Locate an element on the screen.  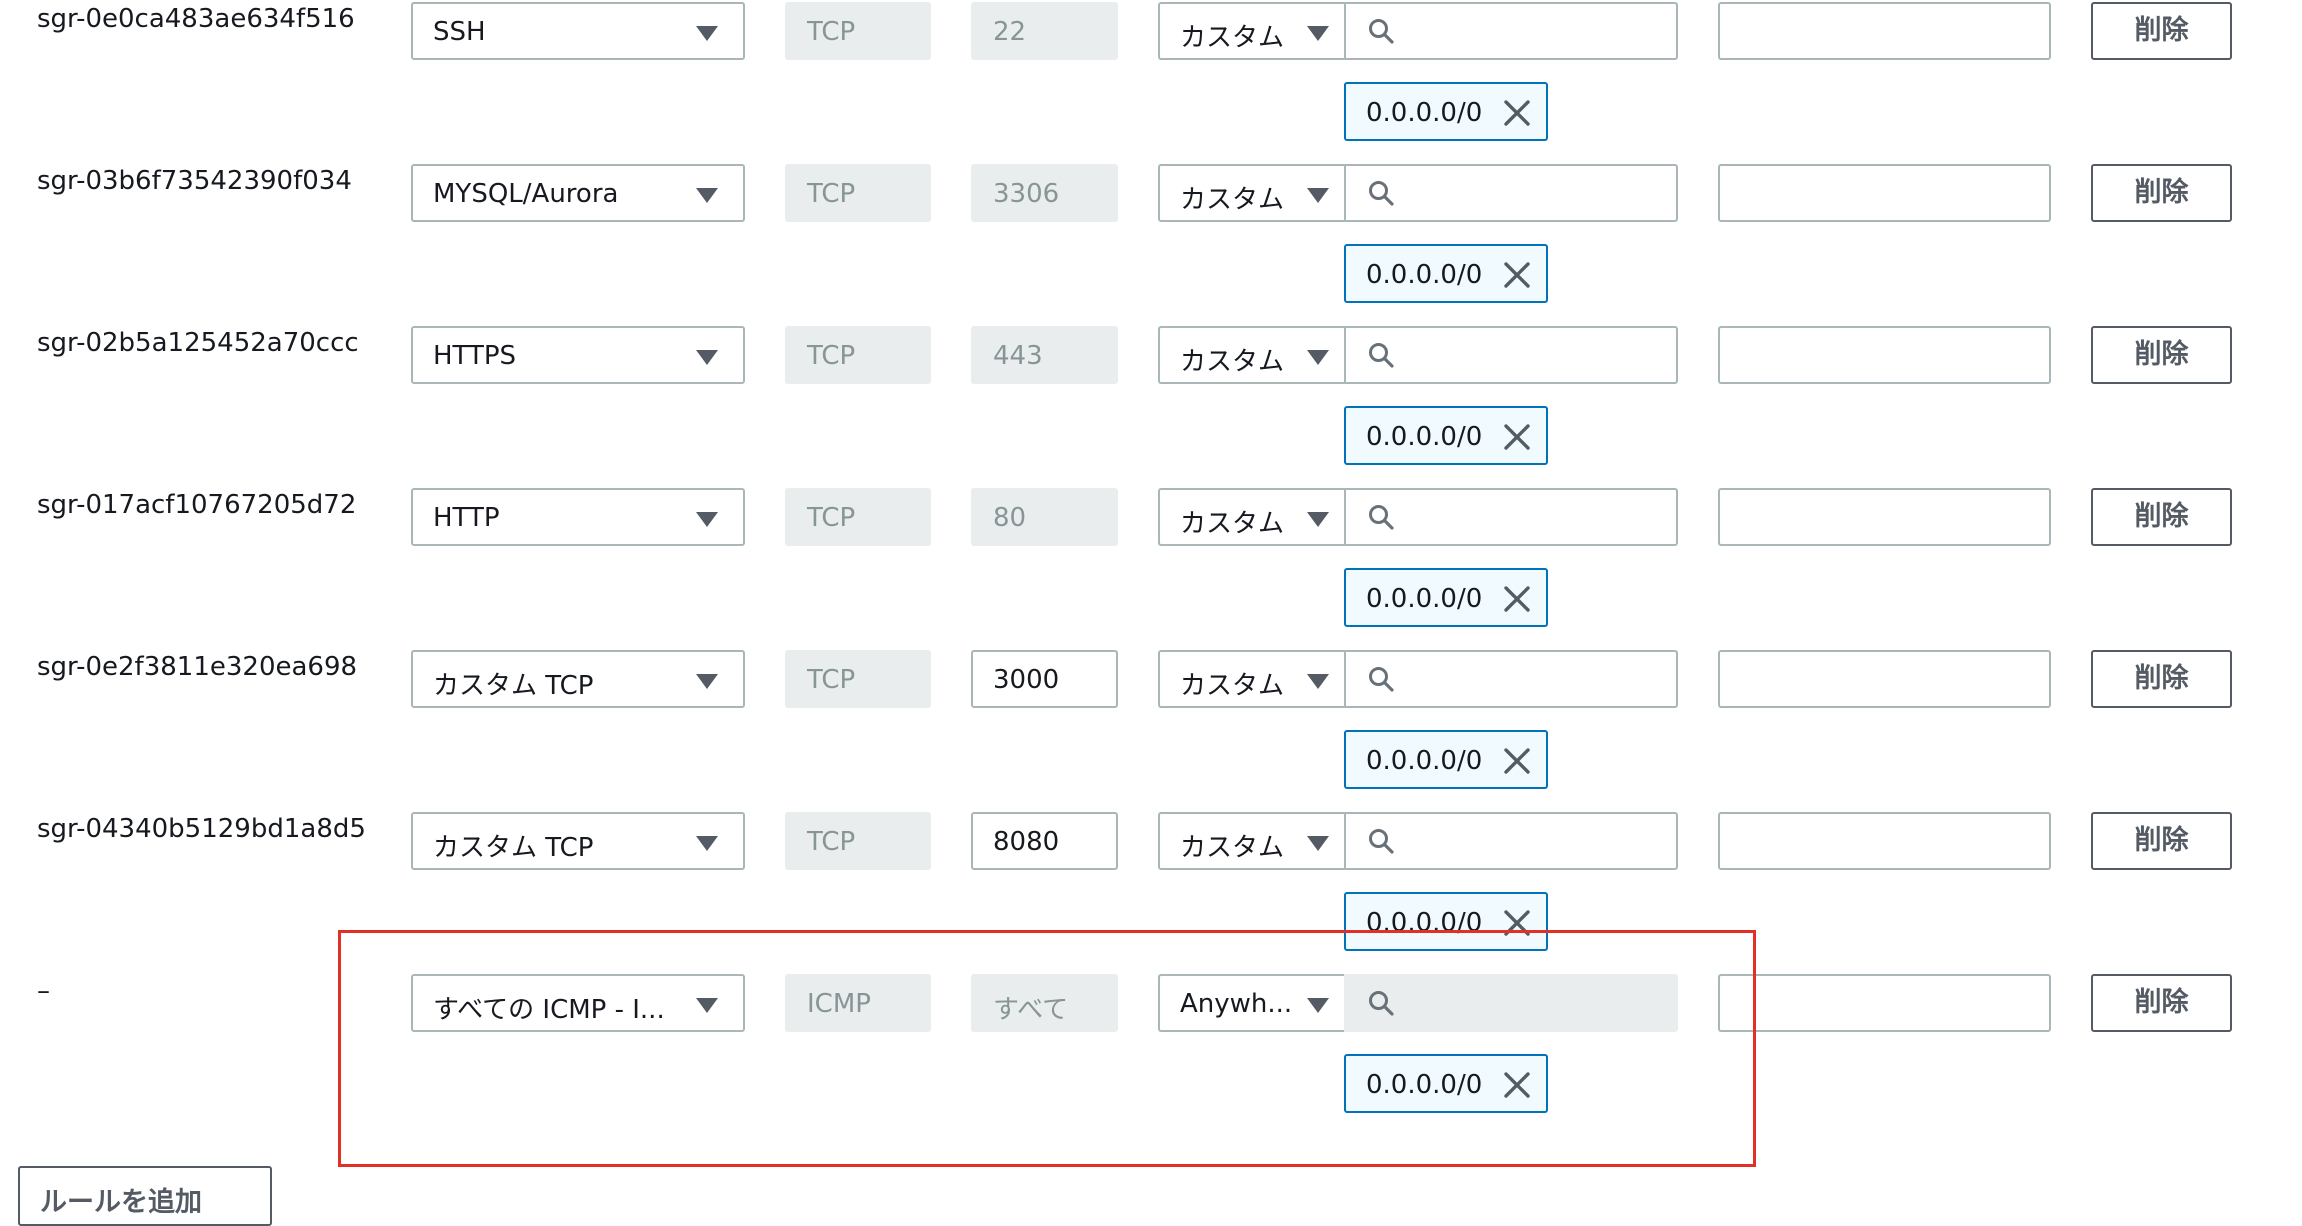
type-select-value: HTTP is located at coordinates (466, 518).